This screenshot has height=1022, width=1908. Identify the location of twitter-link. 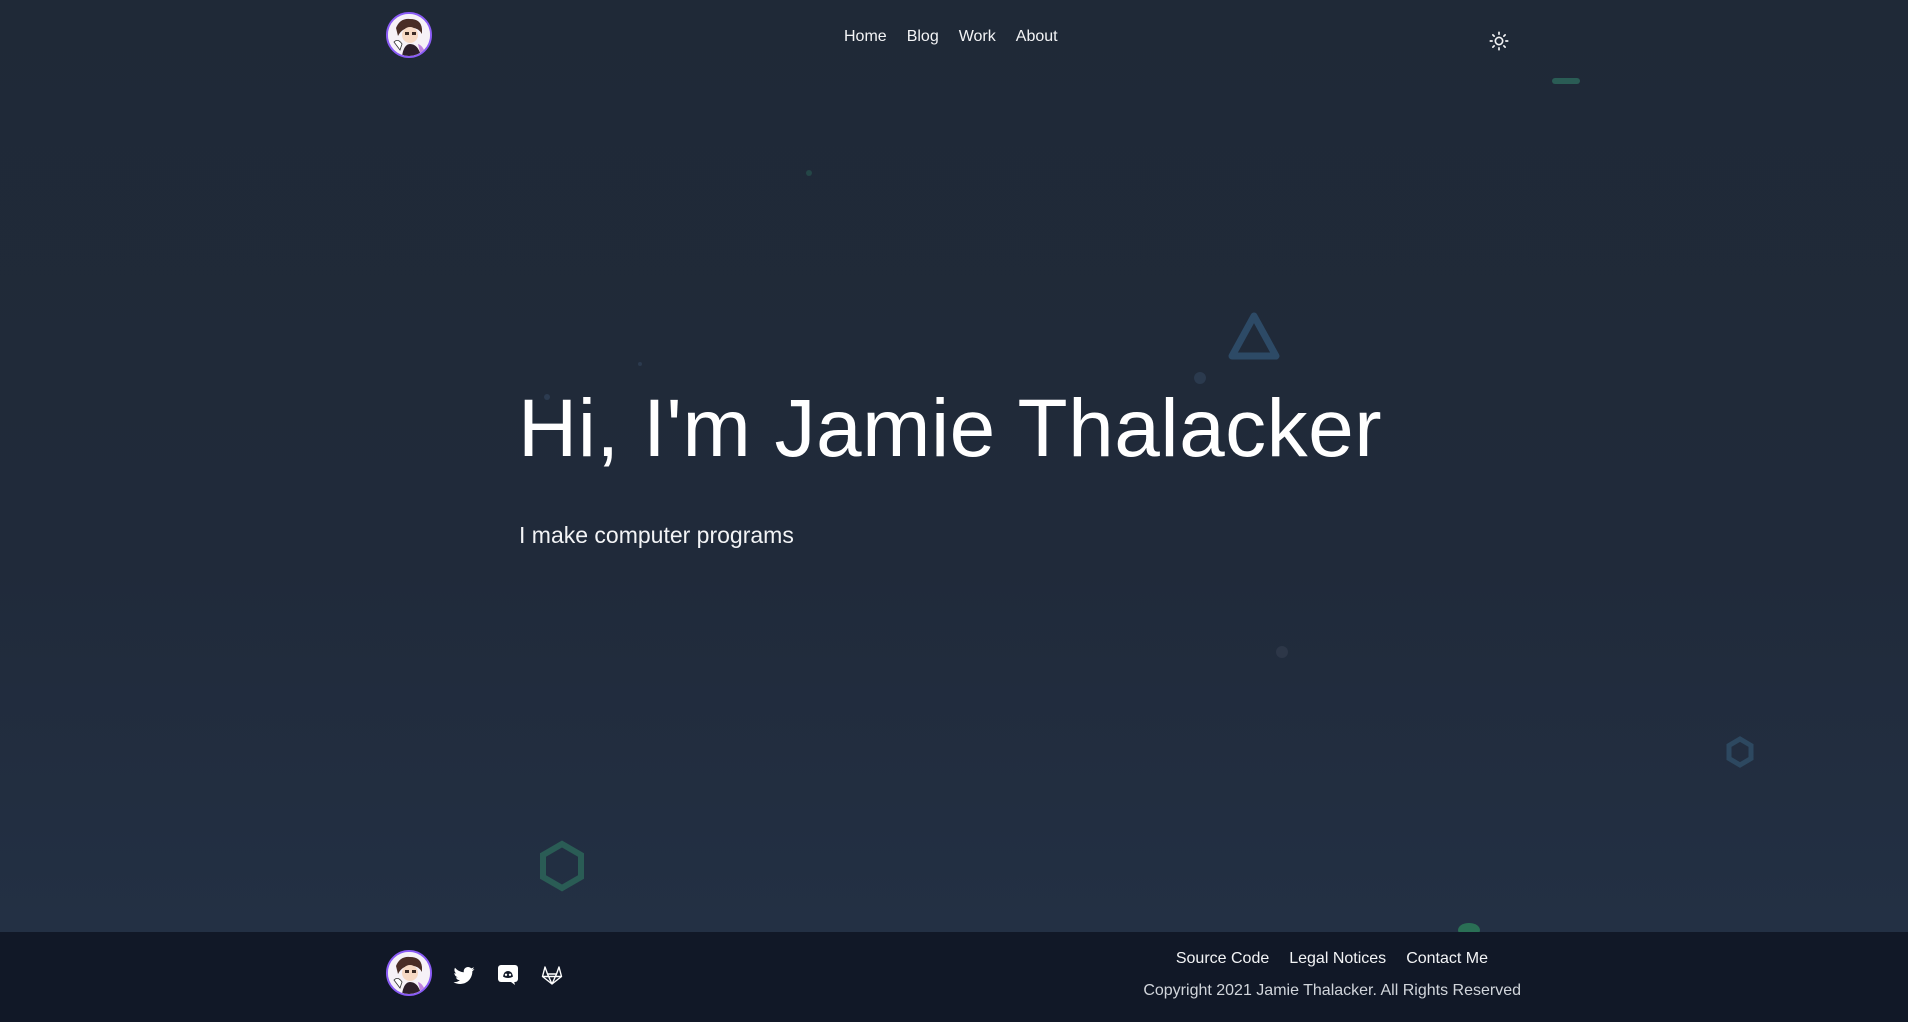
(464, 975).